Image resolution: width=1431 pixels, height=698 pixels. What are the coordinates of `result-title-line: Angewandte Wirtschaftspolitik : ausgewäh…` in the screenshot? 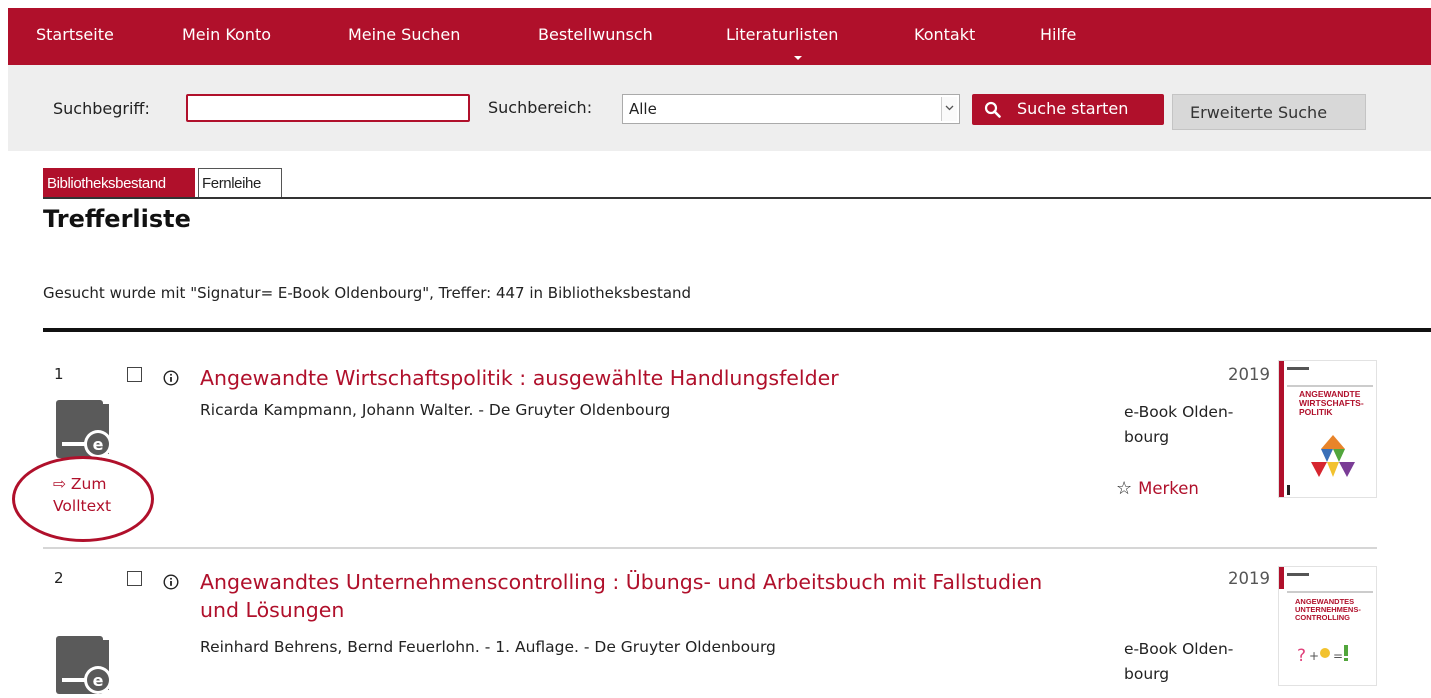 It's located at (519, 378).